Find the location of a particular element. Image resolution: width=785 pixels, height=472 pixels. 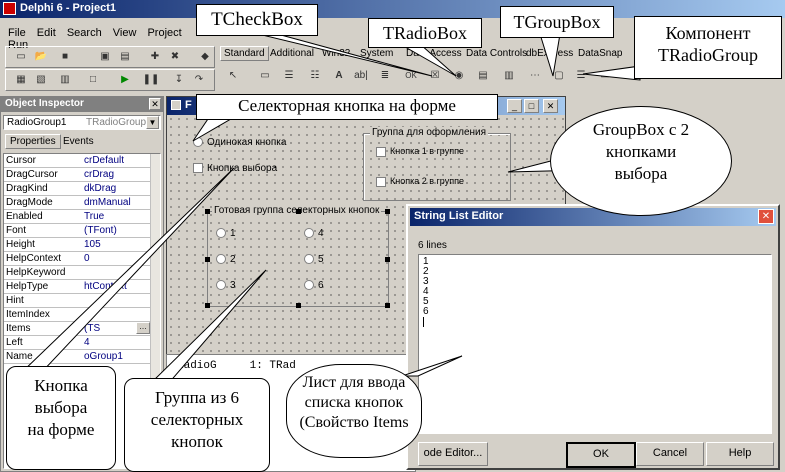

tab-win32: Win32 is located at coordinates (336, 53).